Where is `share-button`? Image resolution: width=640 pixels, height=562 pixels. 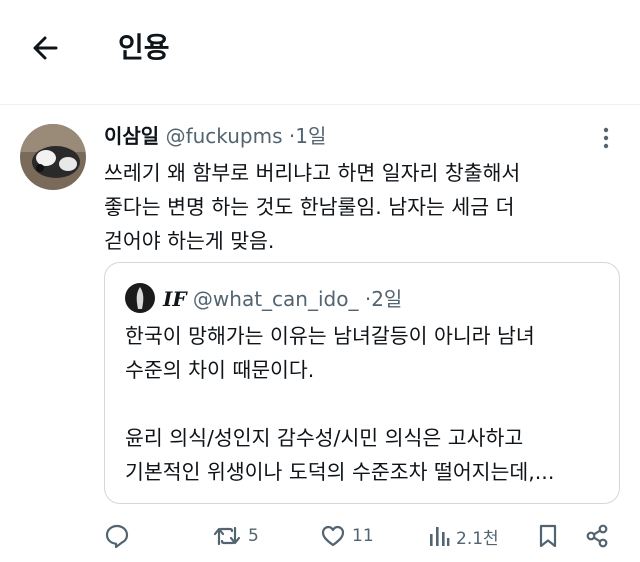
share-button is located at coordinates (597, 536).